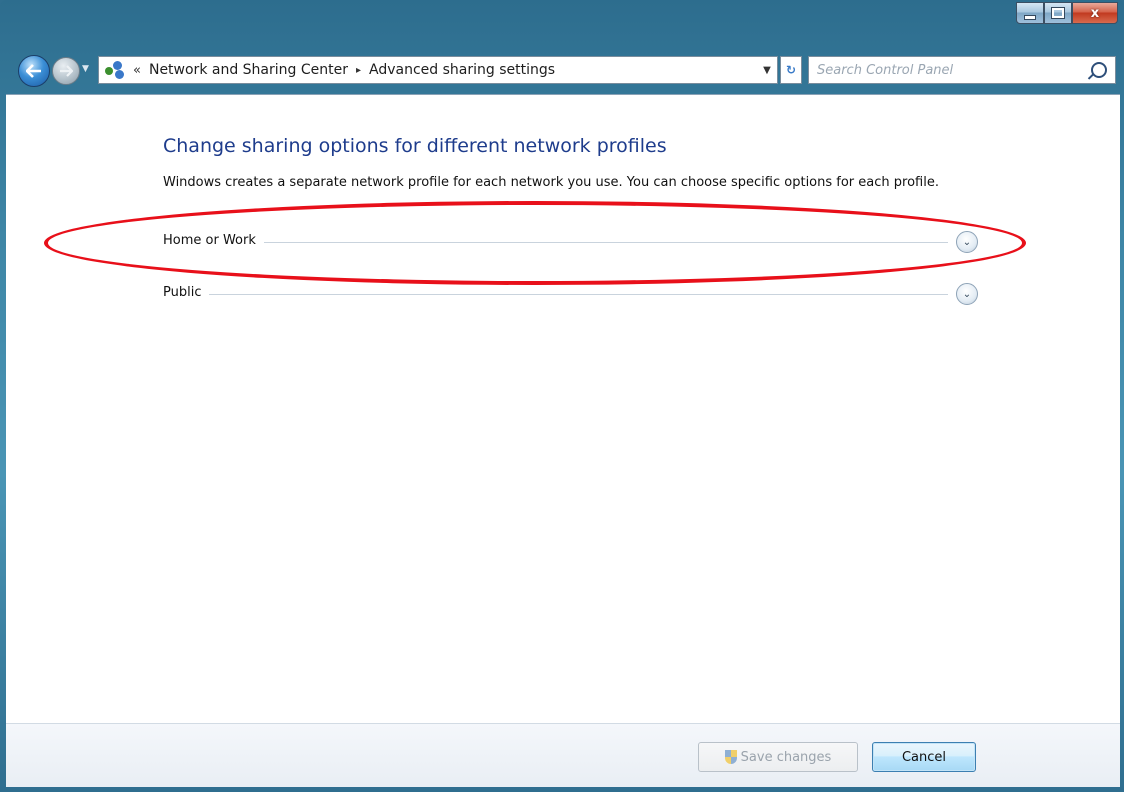 The height and width of the screenshot is (792, 1124). I want to click on arrow-left-icon, so click(33, 71).